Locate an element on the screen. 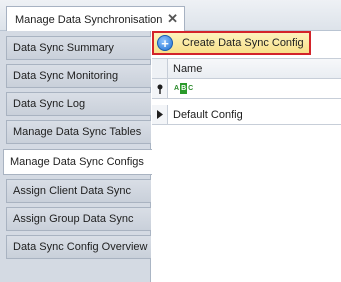  create-data-sync-config-button: + Create Data Sync Config is located at coordinates (231, 43).